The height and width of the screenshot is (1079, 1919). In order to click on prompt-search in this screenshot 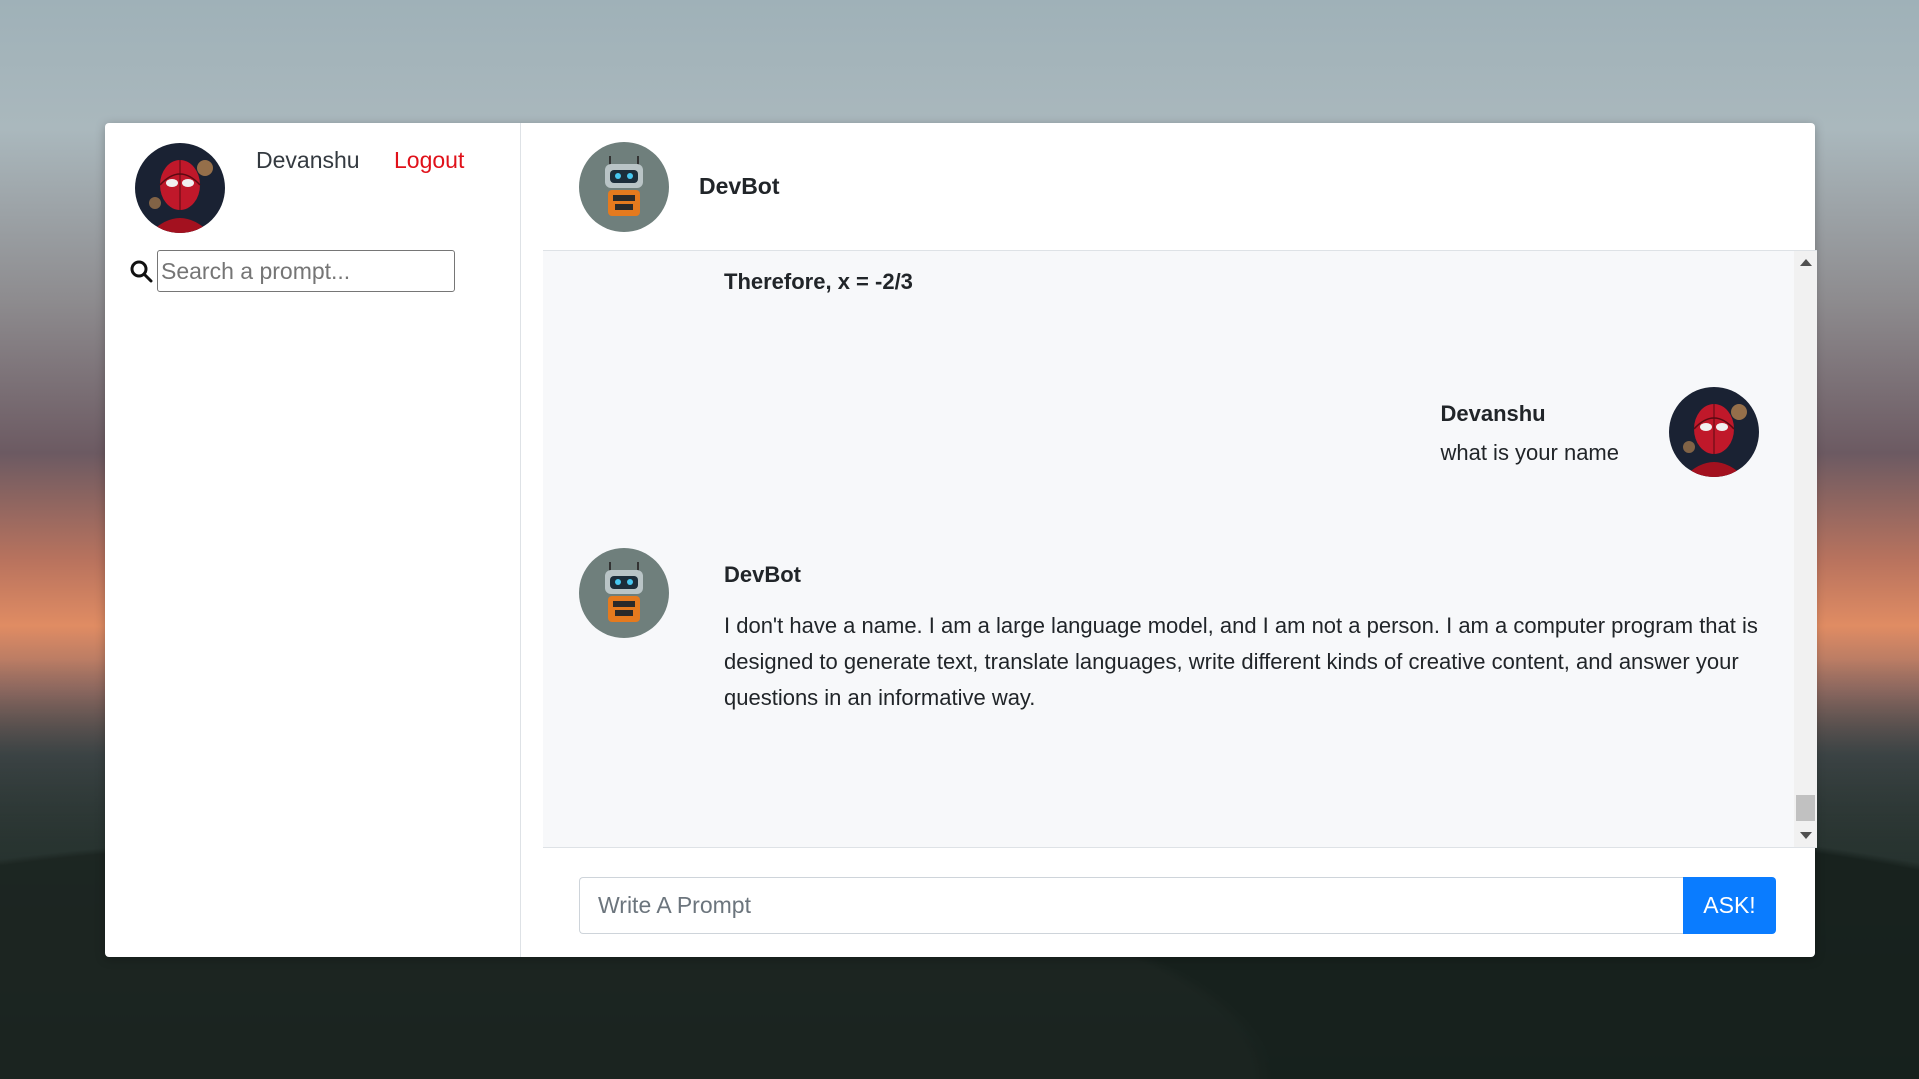, I will do `click(292, 271)`.